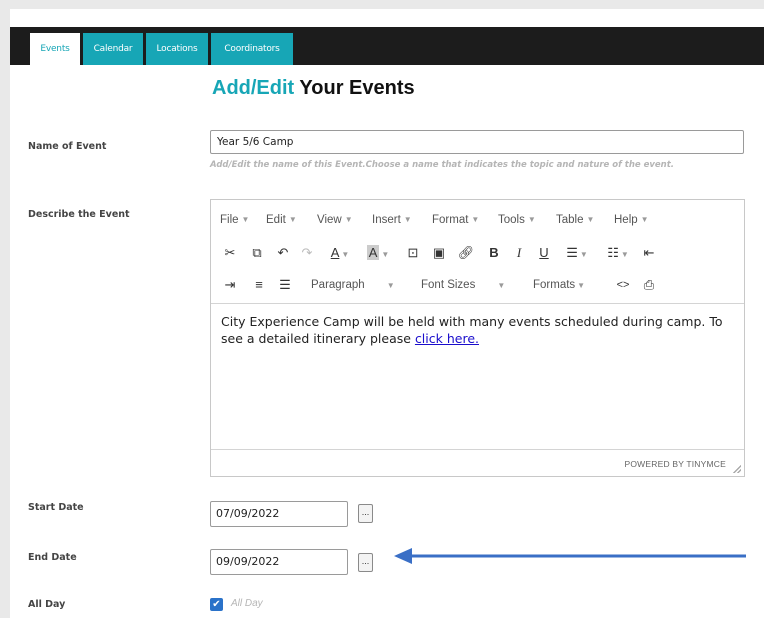  Describe the element at coordinates (276, 220) in the screenshot. I see `menu-edit-label: Edit` at that location.